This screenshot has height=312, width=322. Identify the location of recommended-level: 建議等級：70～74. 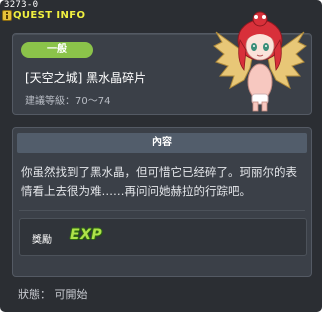
(68, 101).